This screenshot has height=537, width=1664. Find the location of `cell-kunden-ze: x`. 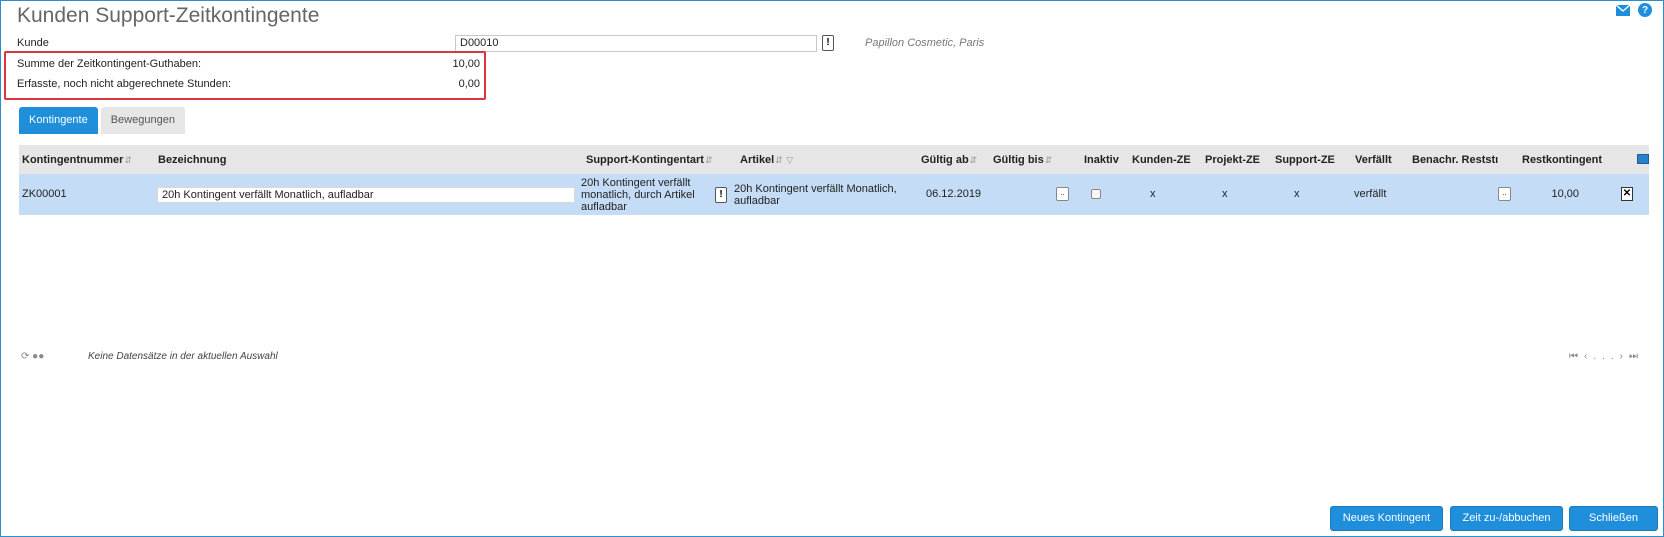

cell-kunden-ze: x is located at coordinates (1153, 194).